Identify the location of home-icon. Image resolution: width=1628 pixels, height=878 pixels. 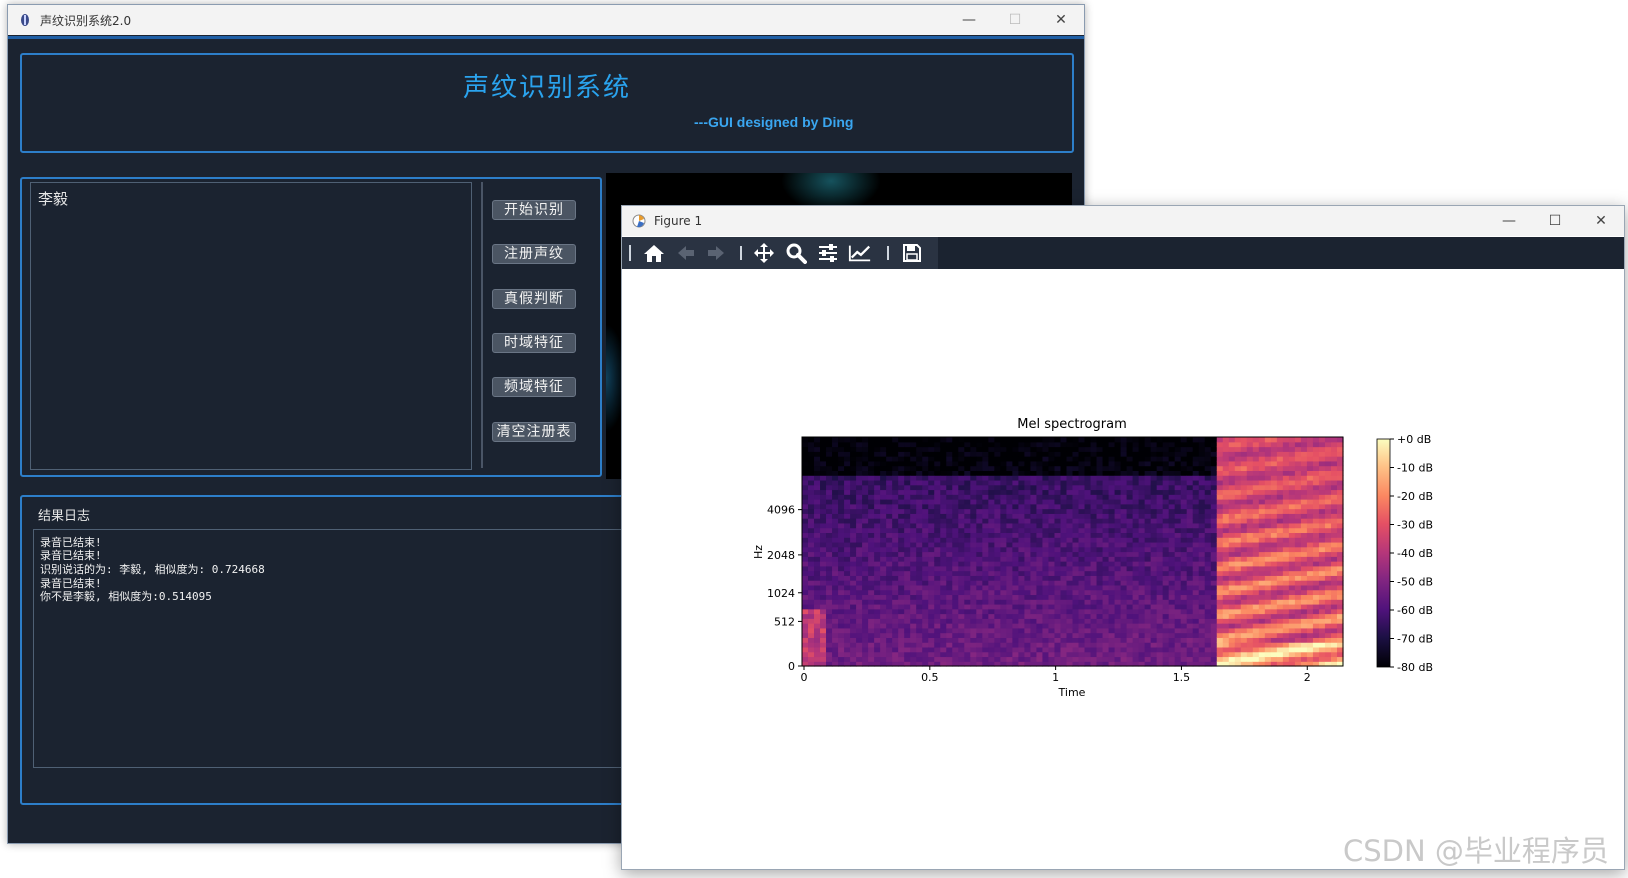
(654, 253).